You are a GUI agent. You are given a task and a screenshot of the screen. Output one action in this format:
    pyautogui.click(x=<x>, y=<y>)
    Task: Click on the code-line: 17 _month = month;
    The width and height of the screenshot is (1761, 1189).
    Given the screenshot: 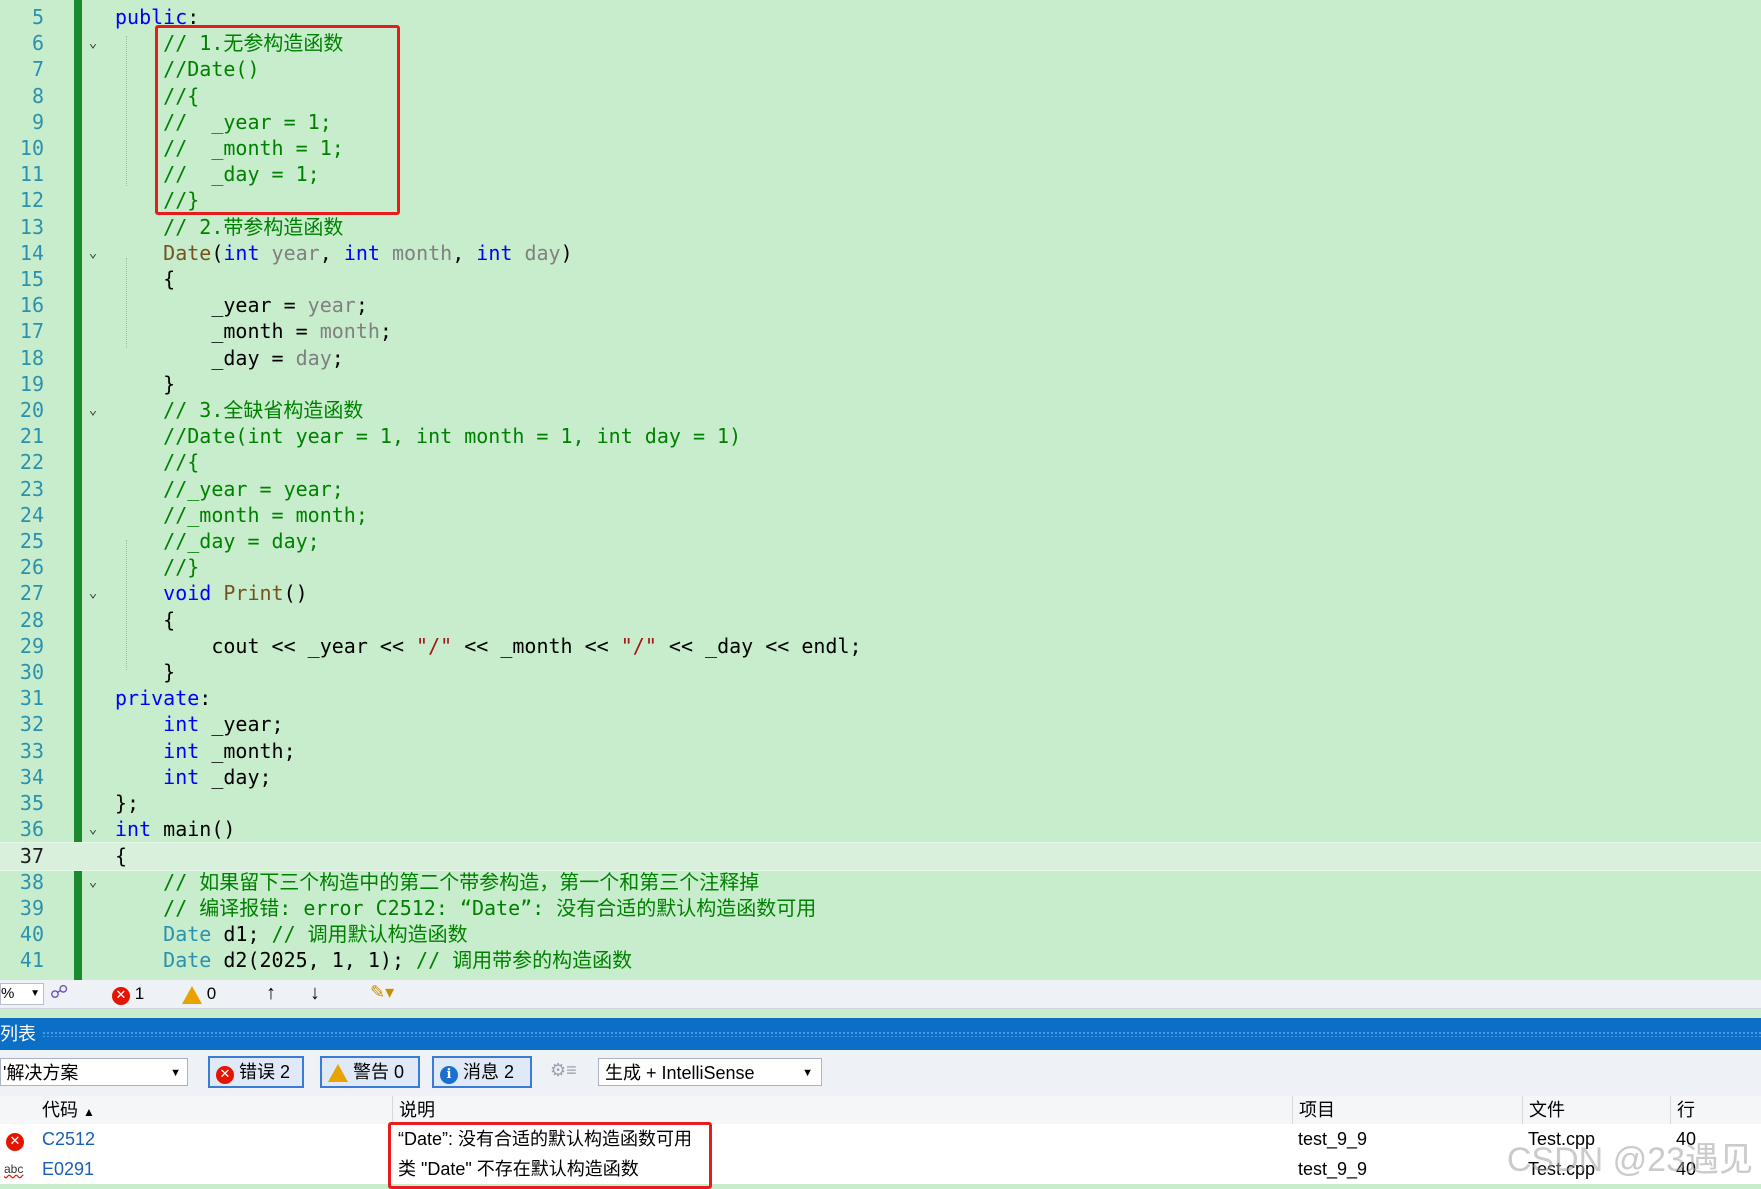 What is the action you would take?
    pyautogui.click(x=880, y=331)
    